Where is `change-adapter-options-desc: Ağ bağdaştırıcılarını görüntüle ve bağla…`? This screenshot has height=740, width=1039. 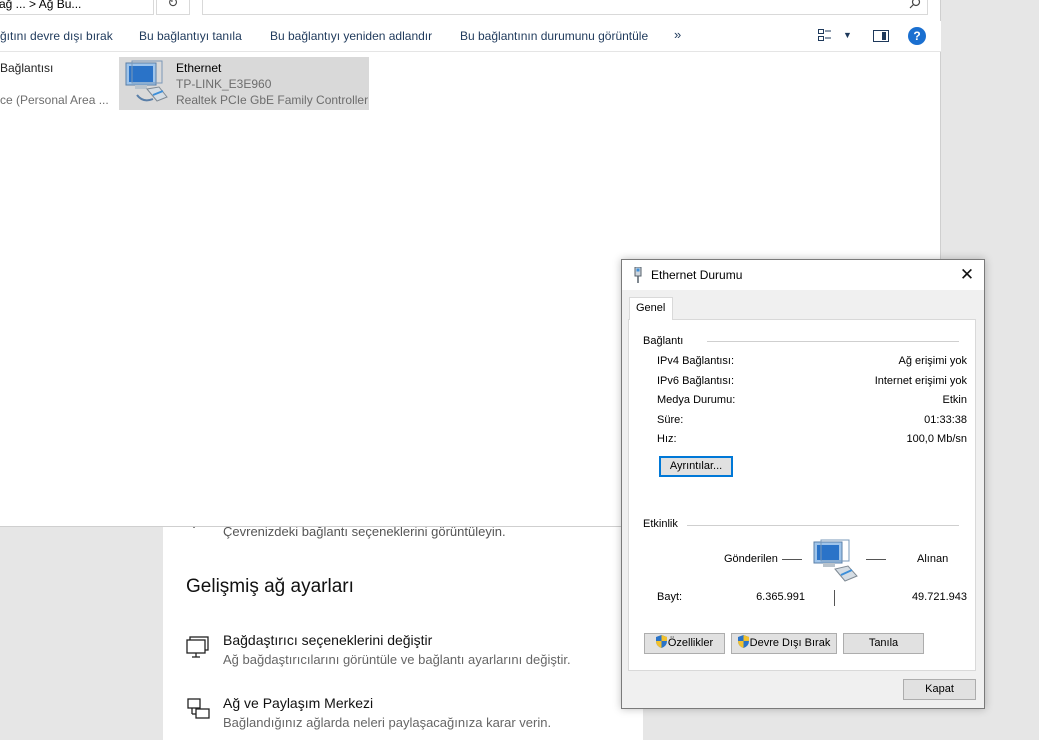
change-adapter-options-desc: Ağ bağdaştırıcılarını görüntüle ve bağla… is located at coordinates (397, 659).